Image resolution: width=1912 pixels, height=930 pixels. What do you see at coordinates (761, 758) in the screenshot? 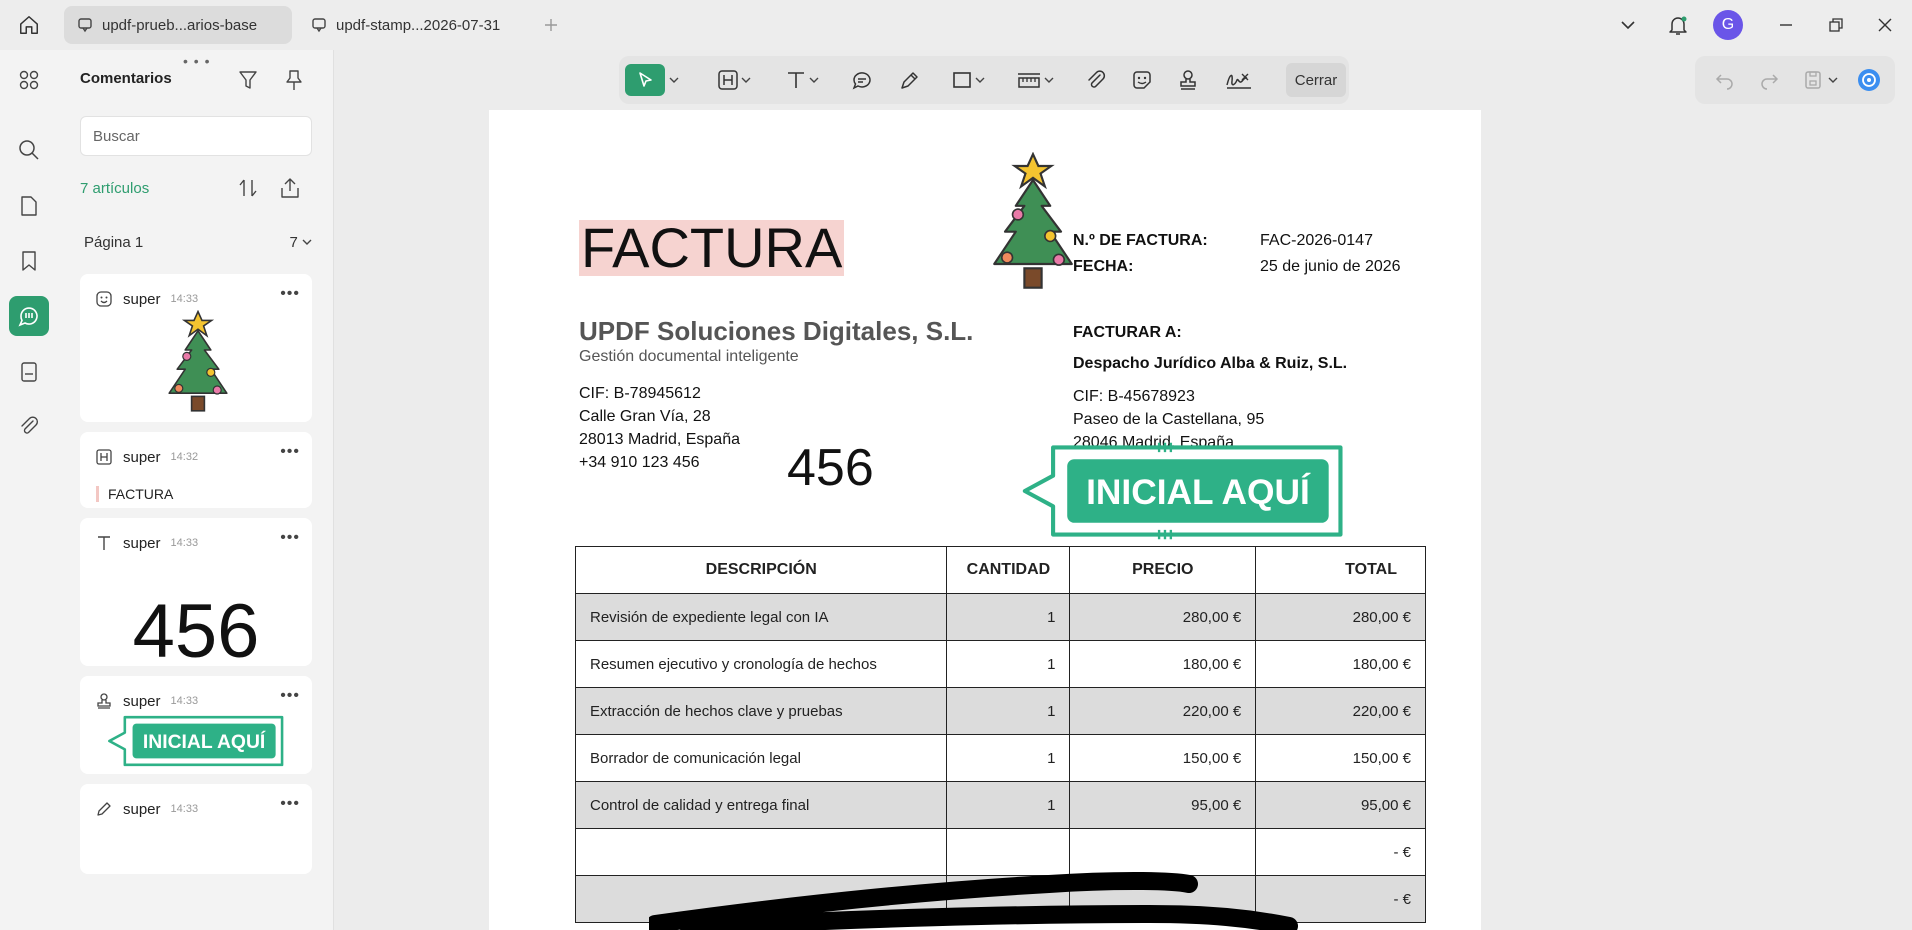
I see `table-cell: Borrador de comunicación legal` at bounding box center [761, 758].